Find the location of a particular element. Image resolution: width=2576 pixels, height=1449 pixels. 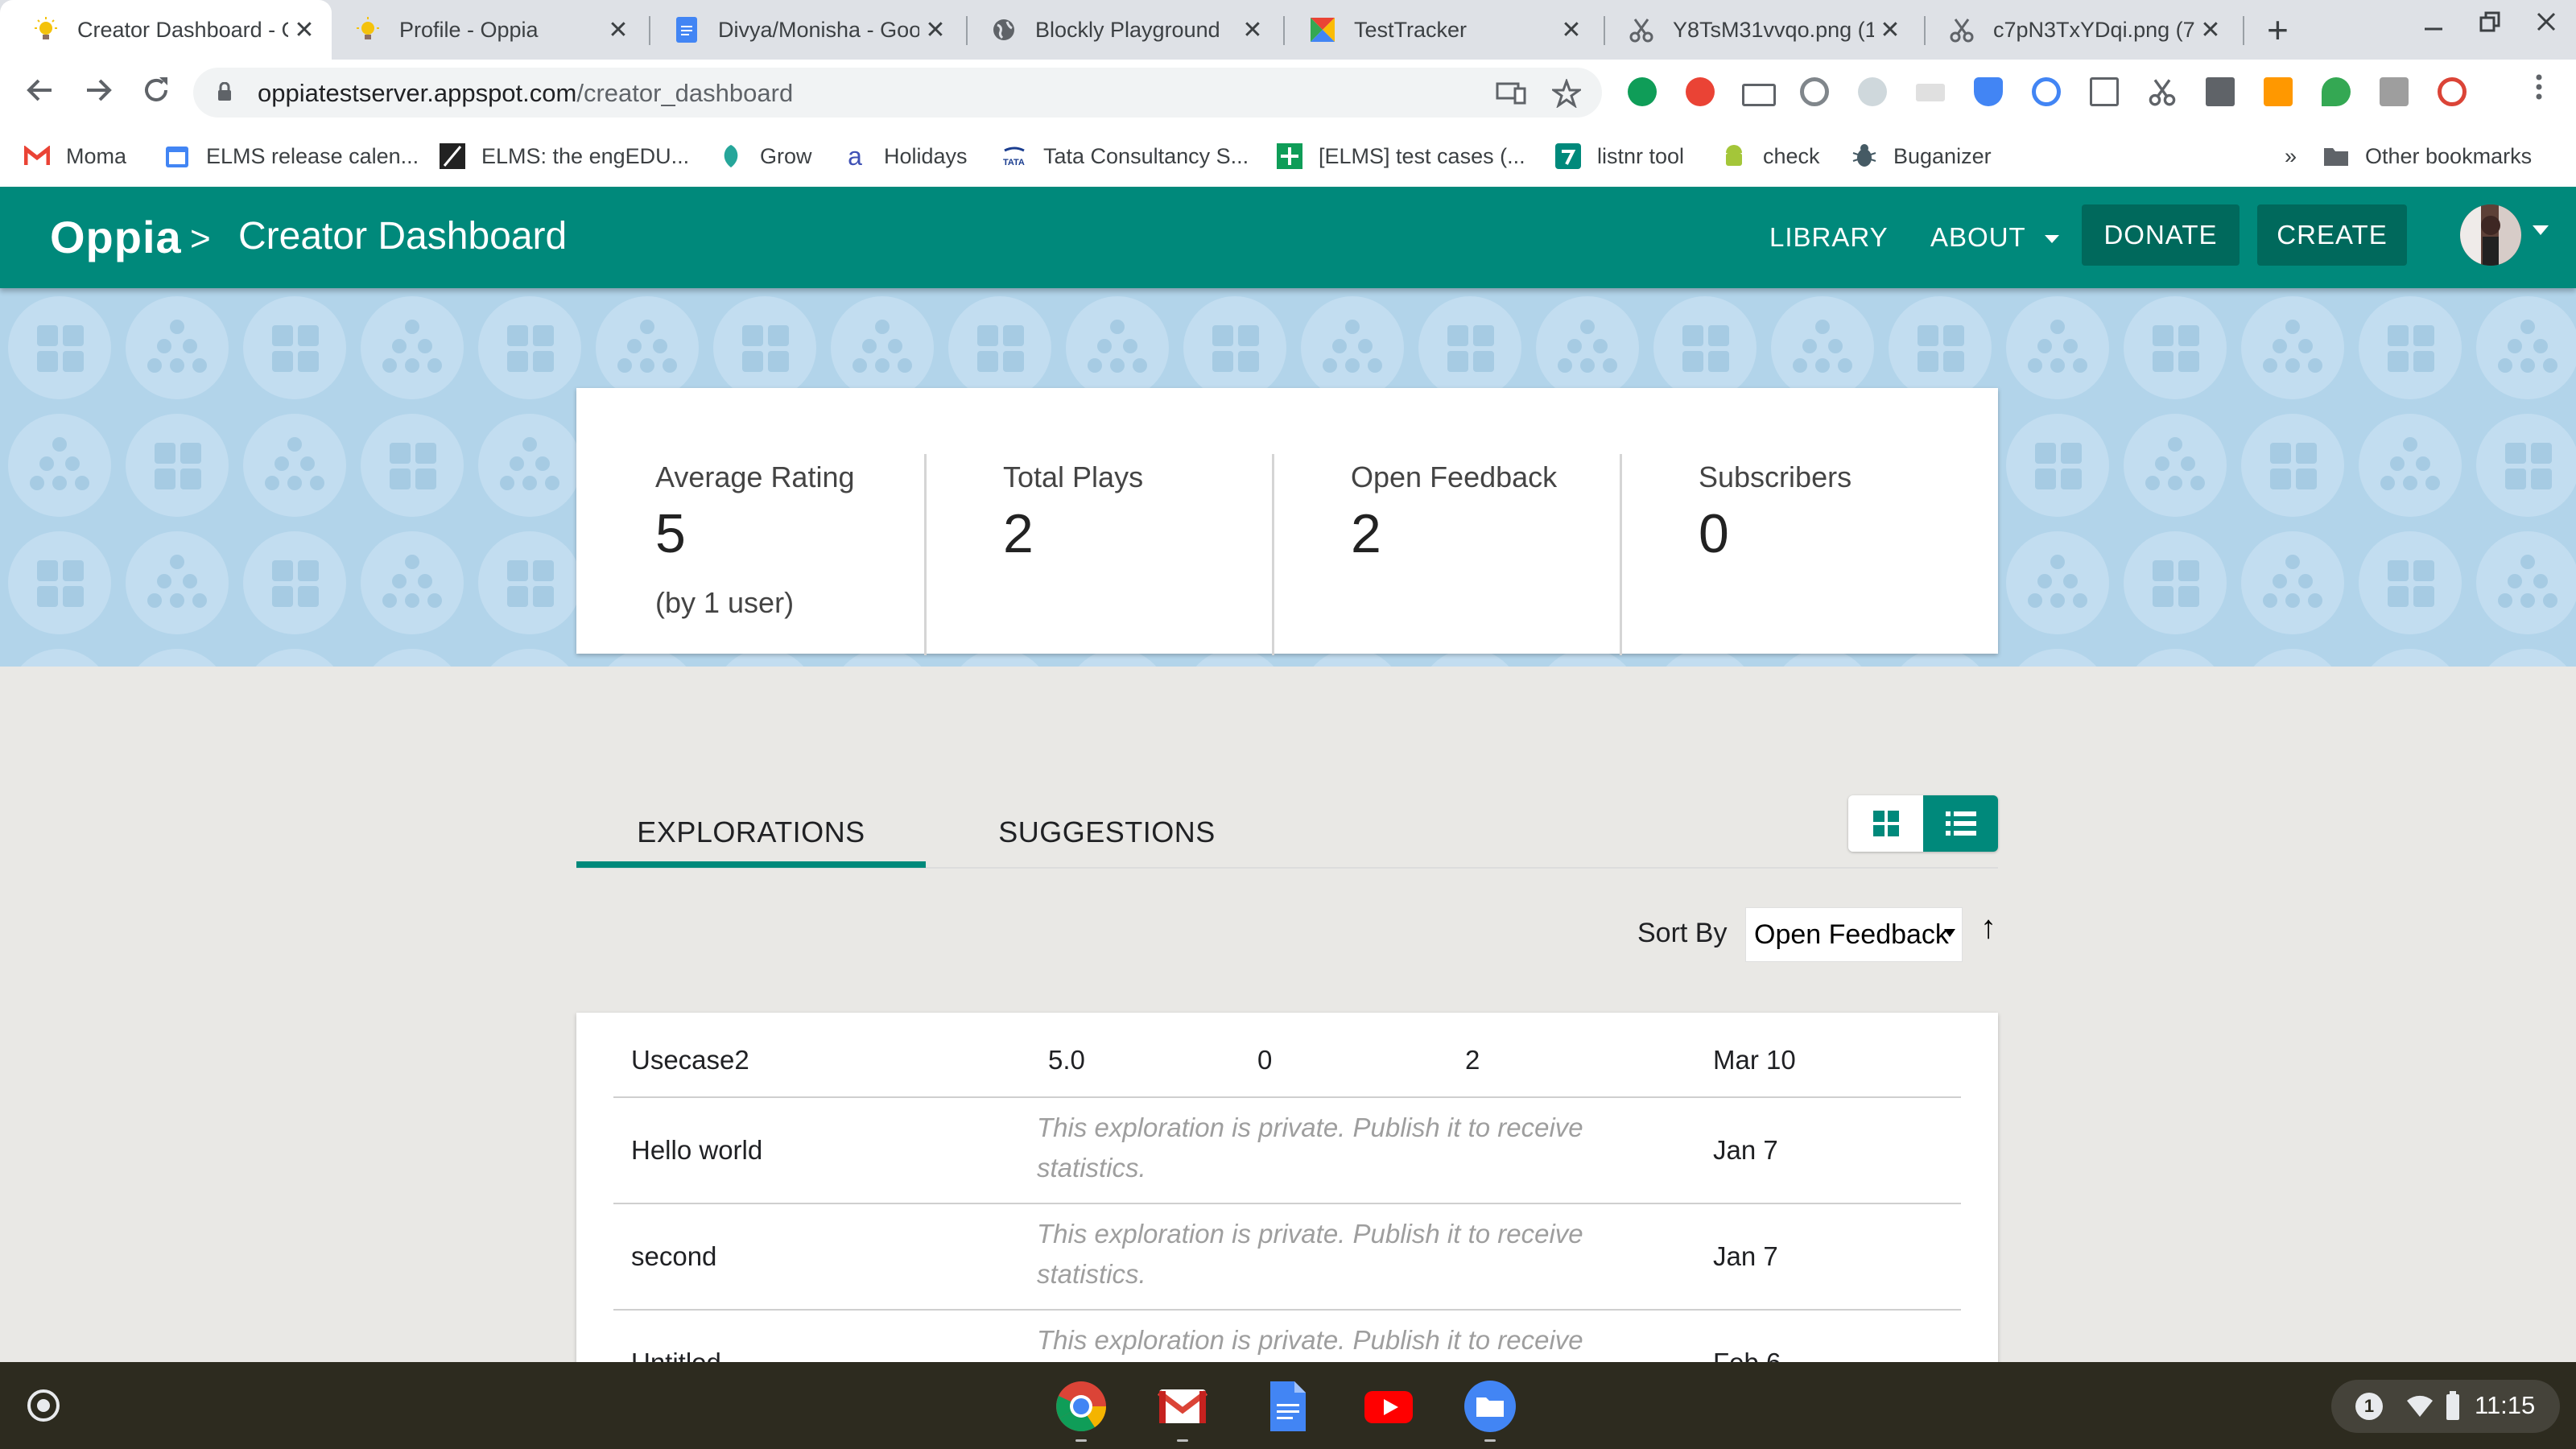

restore-window-icon is located at coordinates (2490, 25).